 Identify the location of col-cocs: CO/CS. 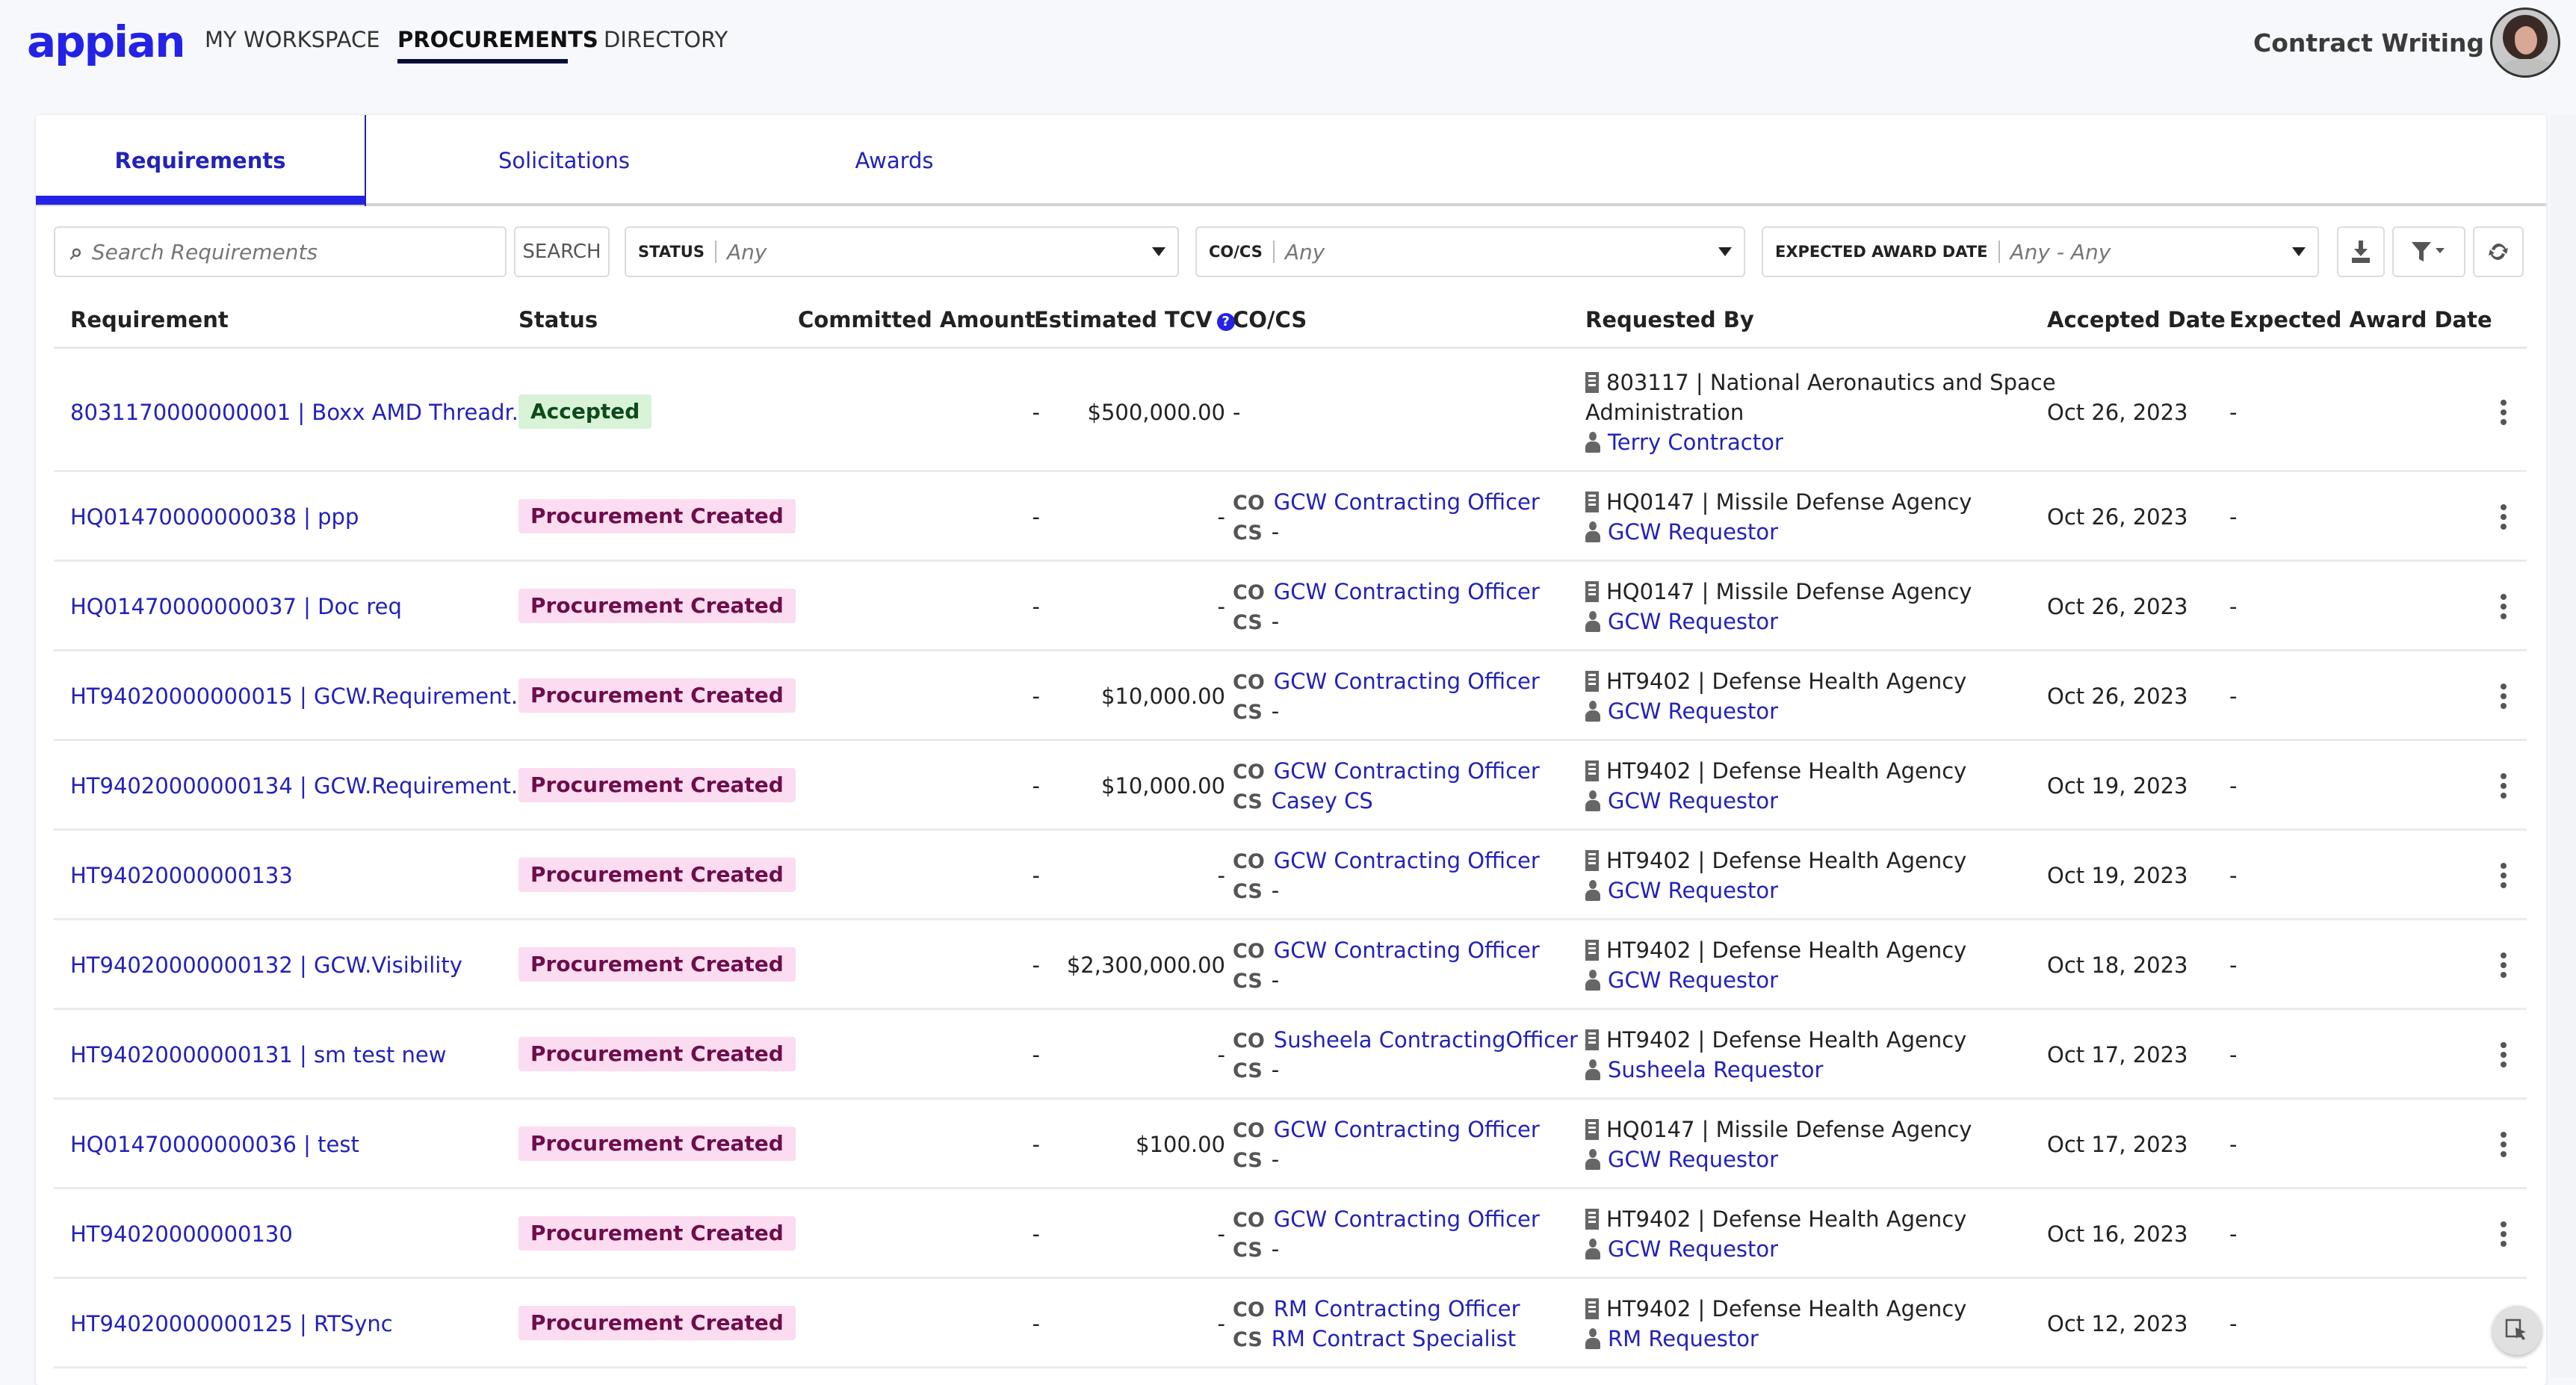
(1270, 319).